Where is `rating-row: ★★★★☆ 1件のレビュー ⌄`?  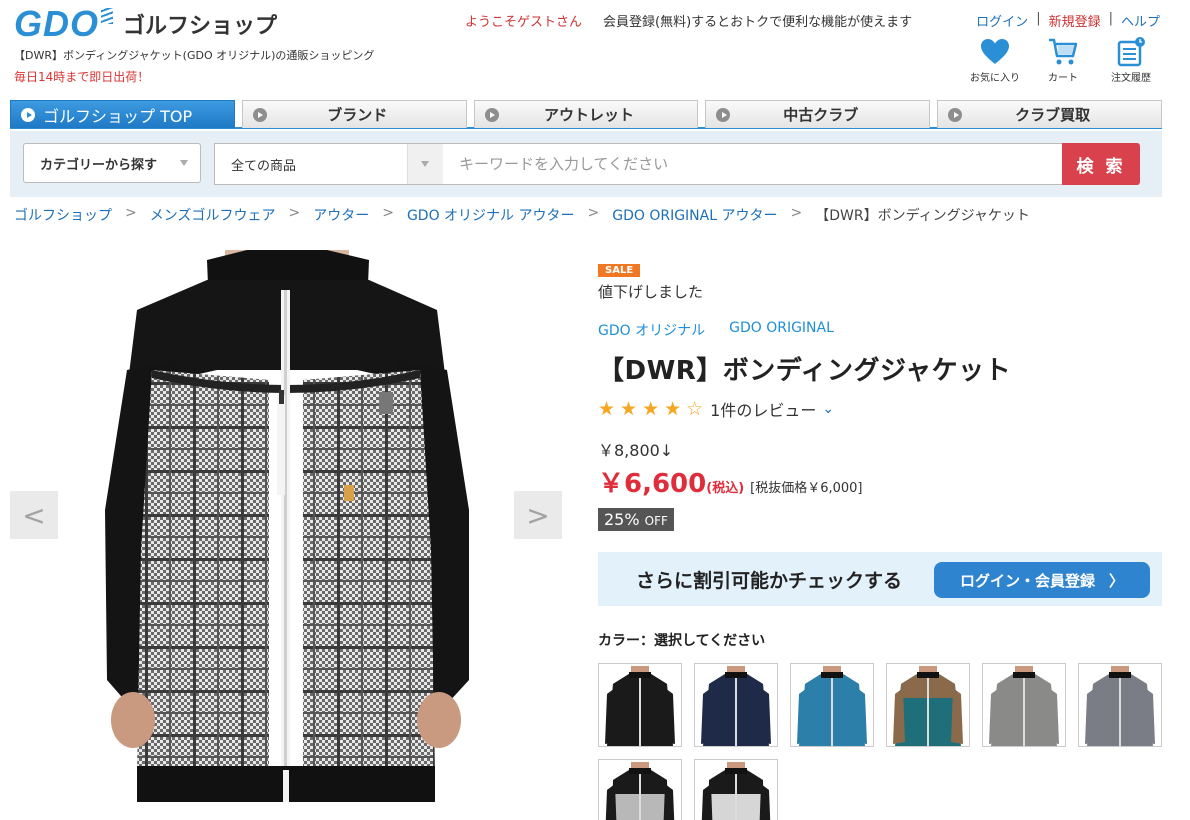 rating-row: ★★★★☆ 1件のレビュー ⌄ is located at coordinates (880, 409).